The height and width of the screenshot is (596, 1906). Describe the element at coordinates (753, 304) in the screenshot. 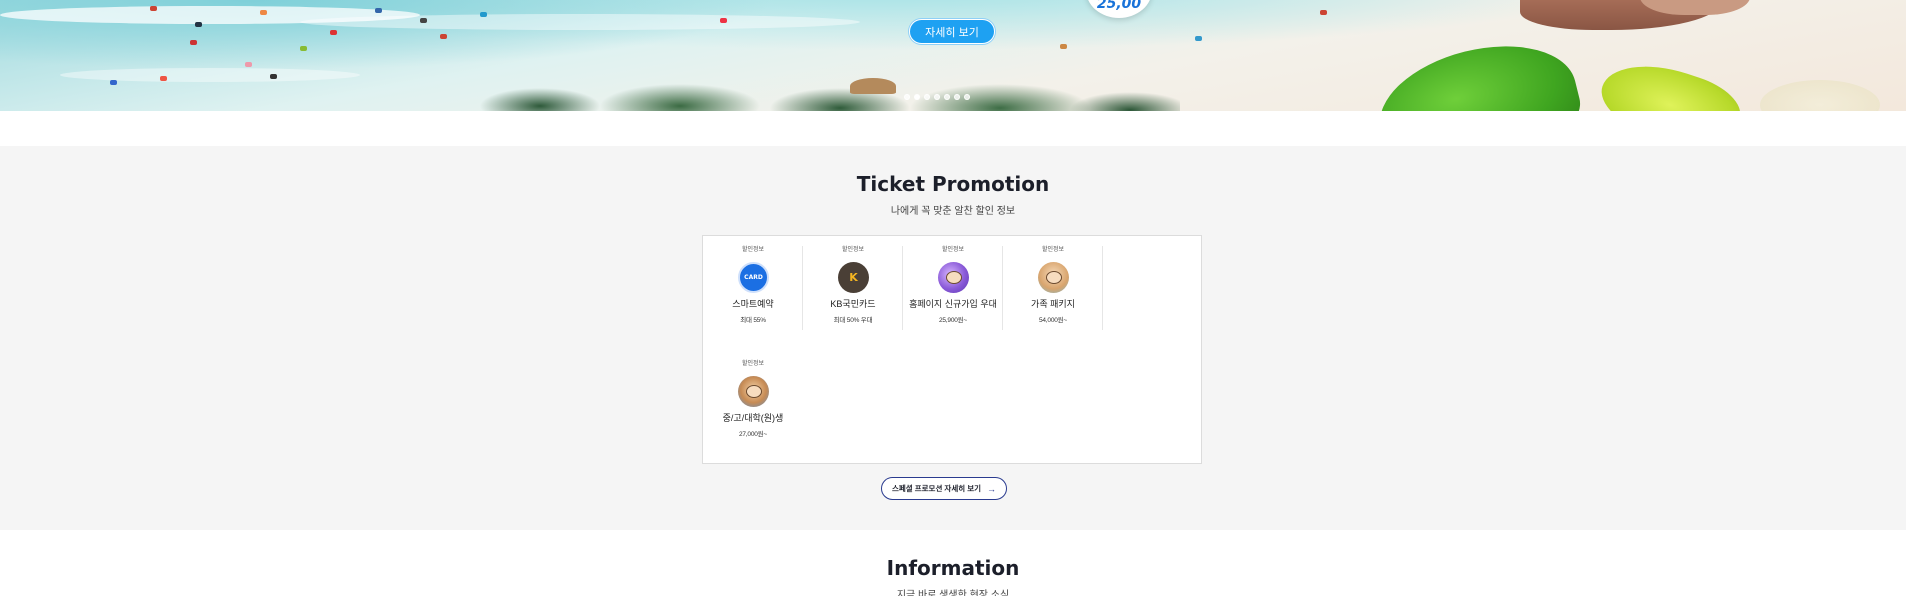

I see `promotion-name: 스마트예약` at that location.